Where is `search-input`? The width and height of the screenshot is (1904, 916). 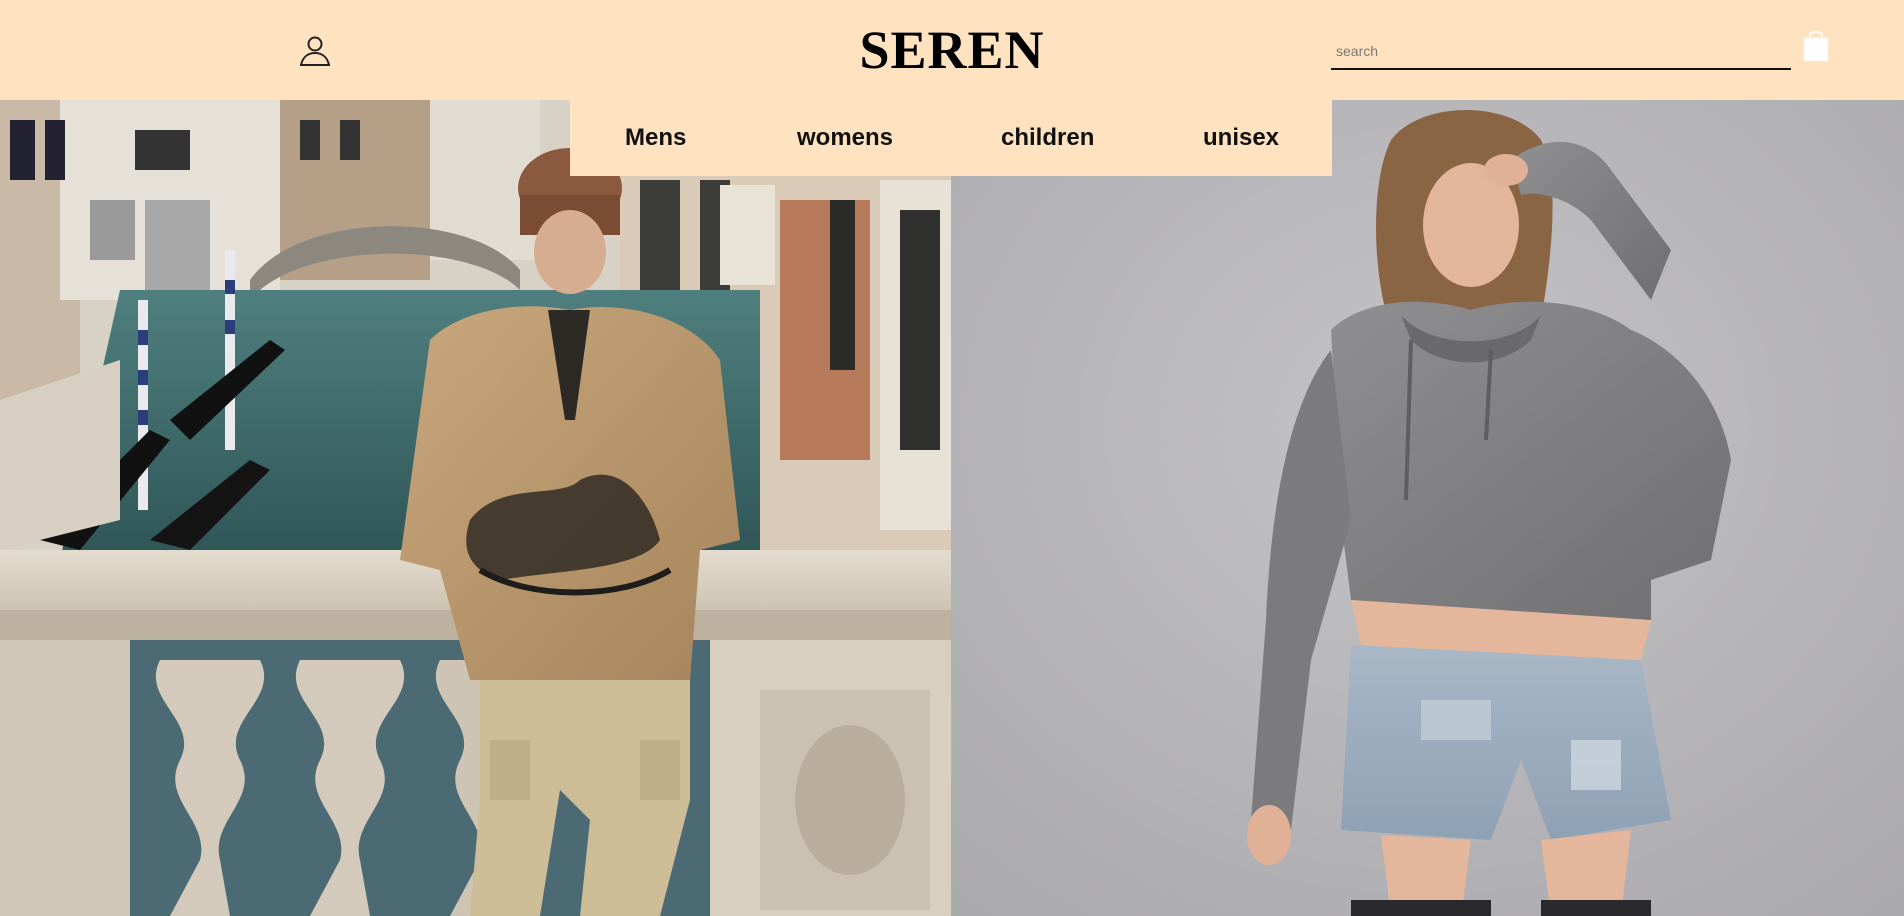 search-input is located at coordinates (1561, 51).